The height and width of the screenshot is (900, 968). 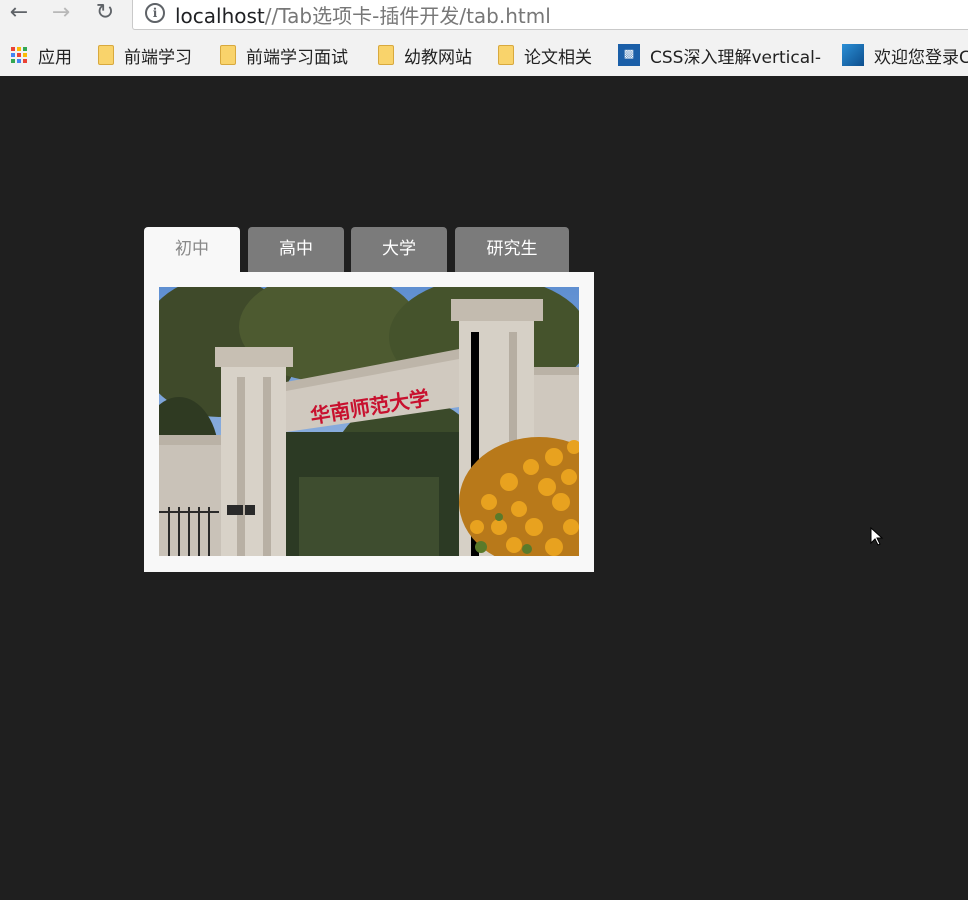 I want to click on bookmark-label: CSS深入理解vertical-, so click(x=735, y=57).